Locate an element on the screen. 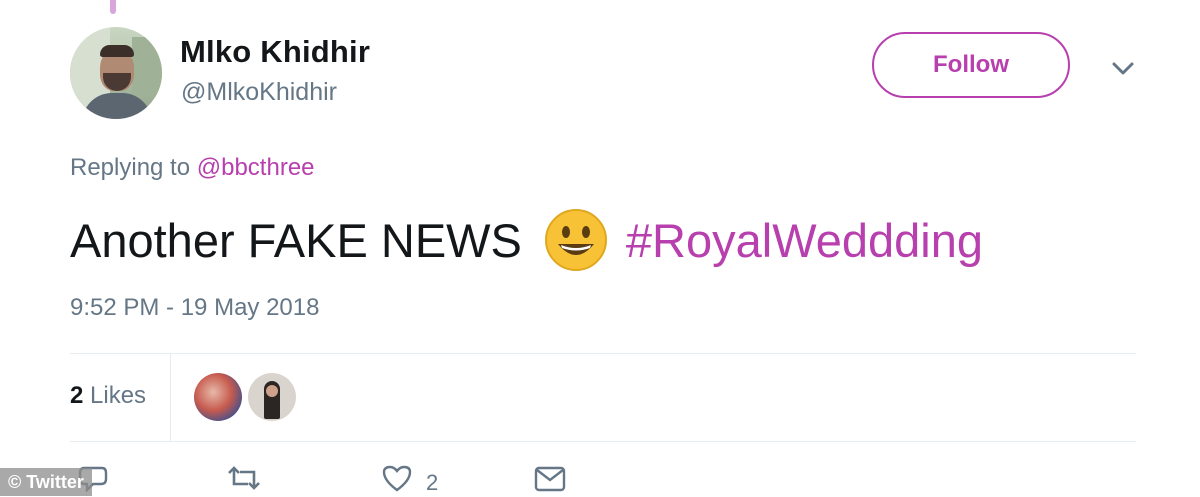 The height and width of the screenshot is (497, 1200). thread-line is located at coordinates (113, 7).